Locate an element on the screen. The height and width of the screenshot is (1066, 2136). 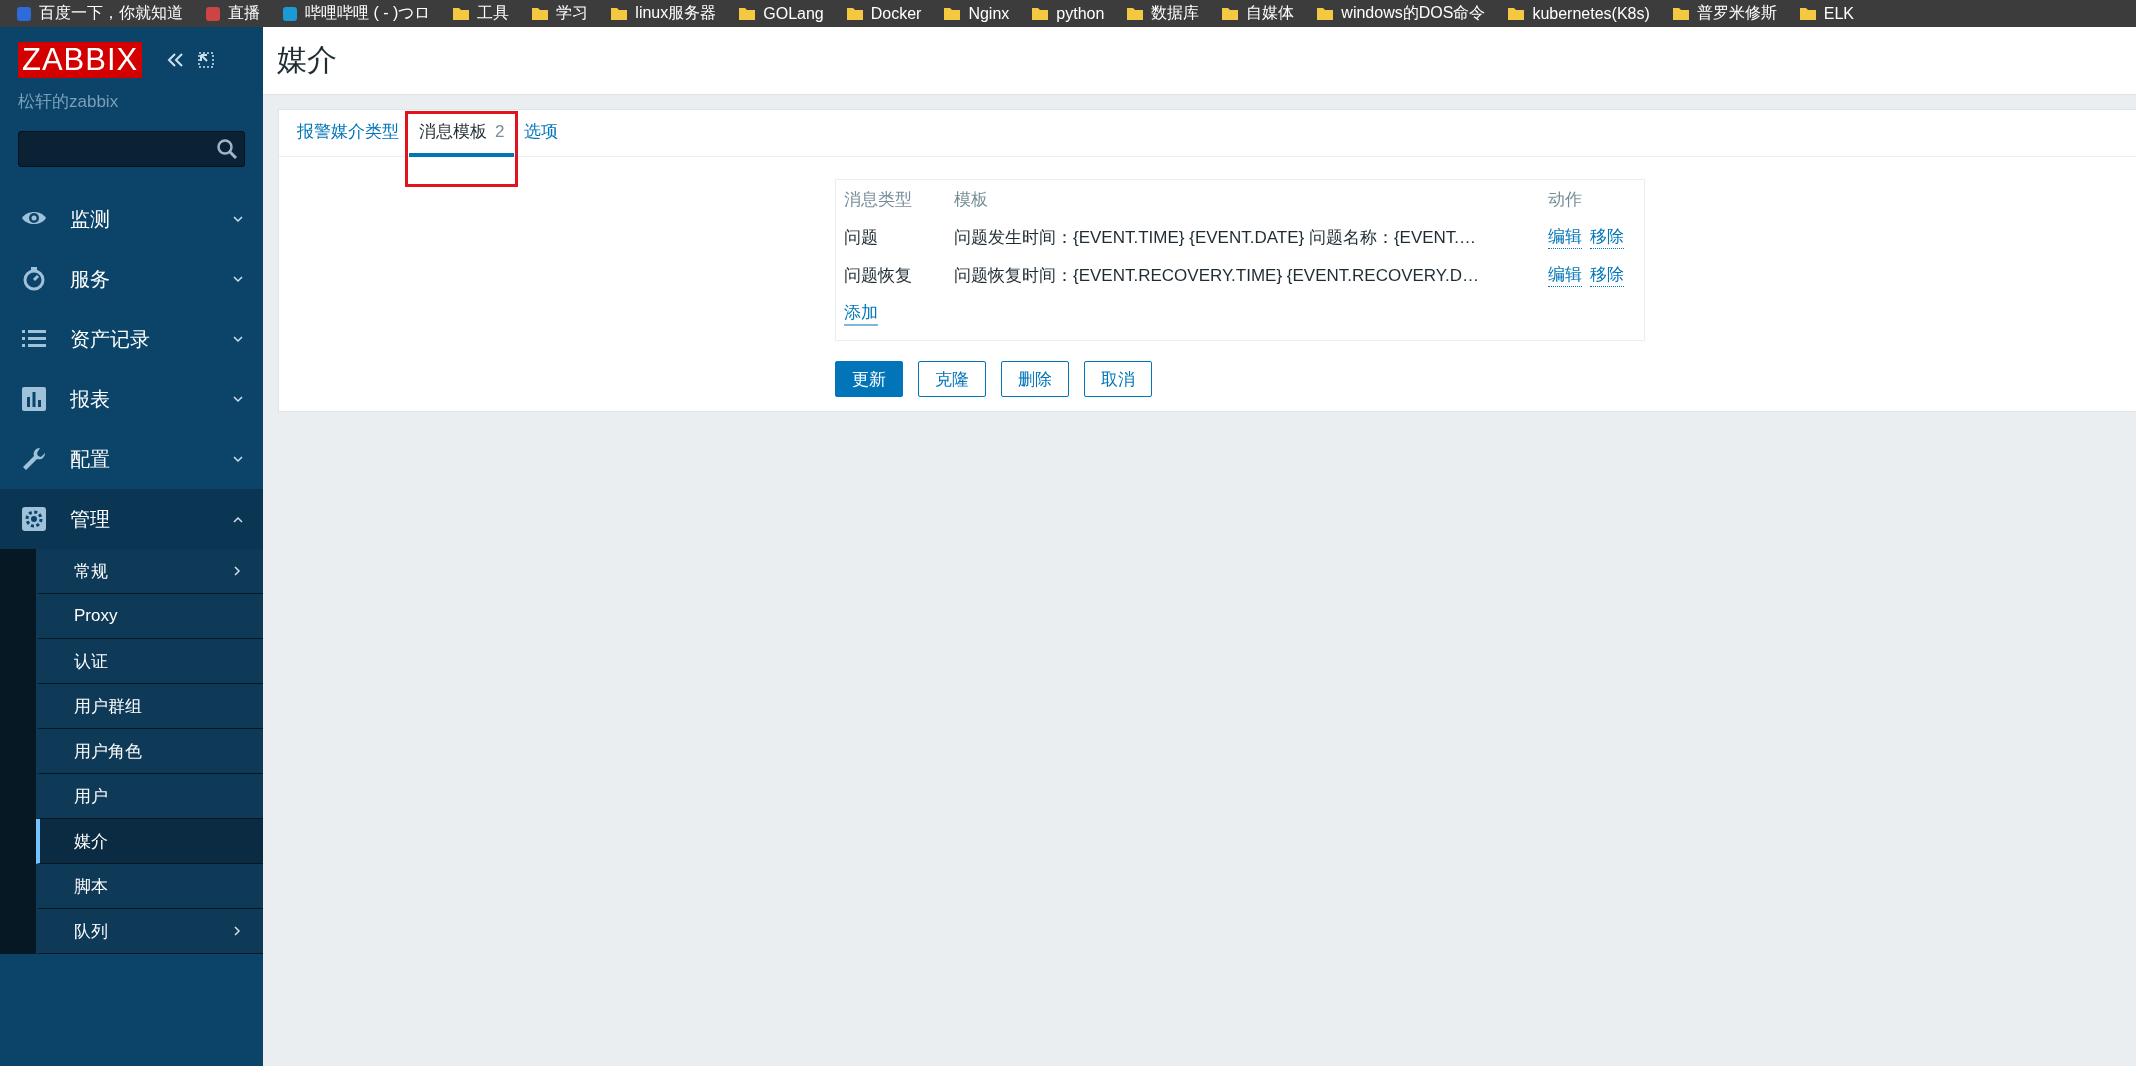
collapse-icon is located at coordinates (175, 60).